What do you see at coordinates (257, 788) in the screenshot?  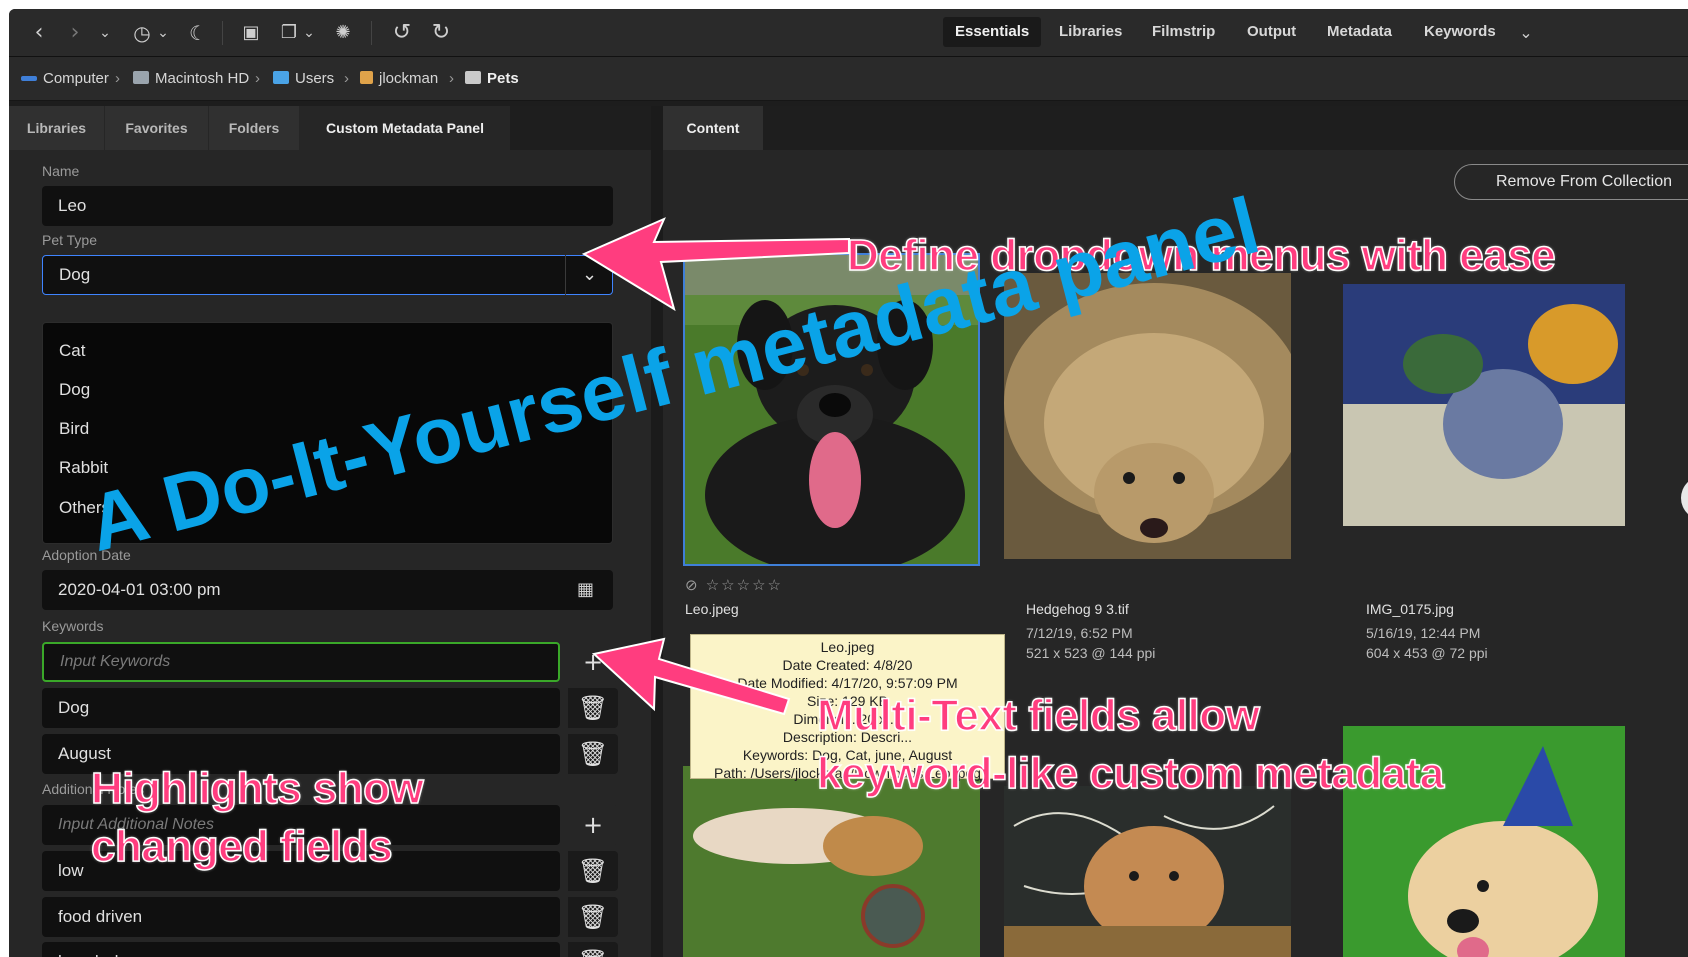 I see `annotation-highlights-1: Highlights show` at bounding box center [257, 788].